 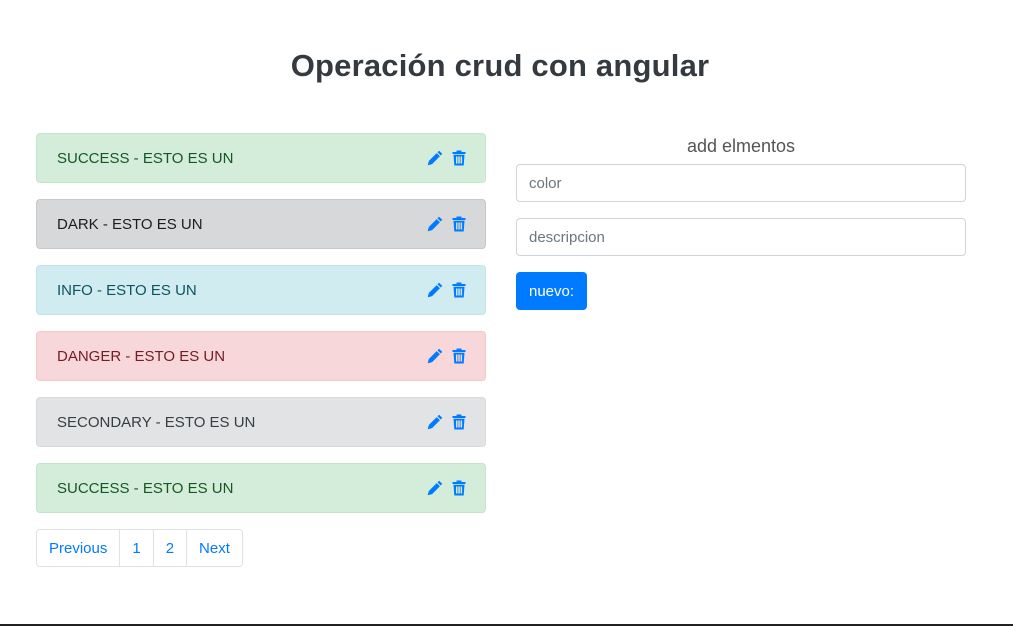 I want to click on page-link-1: 1, so click(x=137, y=548).